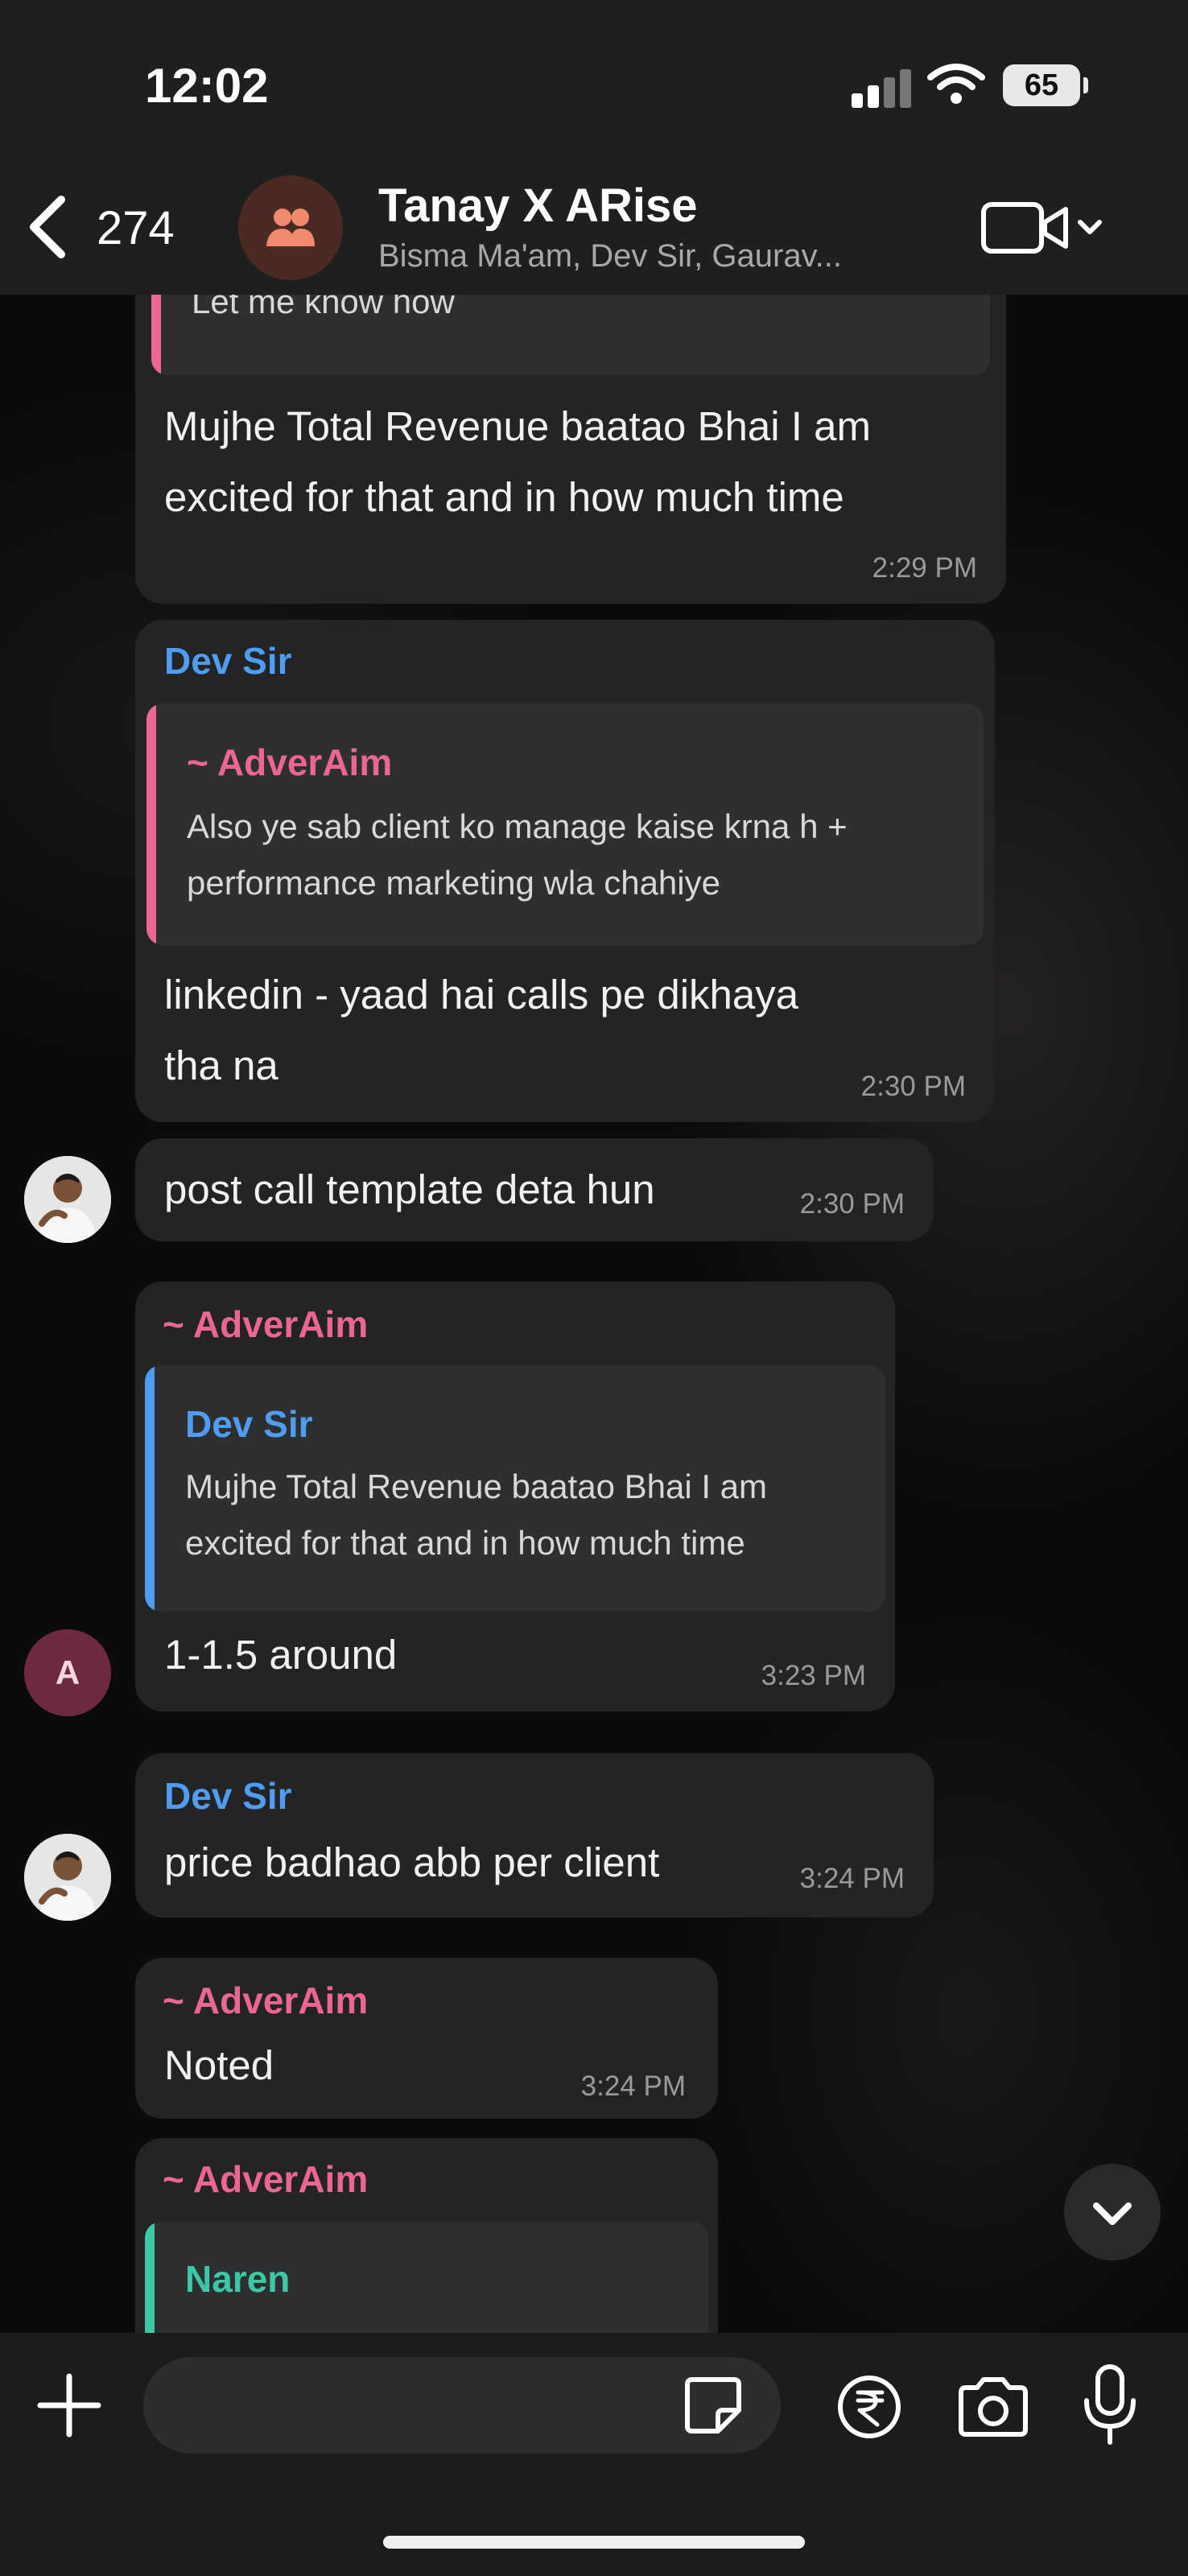 This screenshot has height=2576, width=1188. I want to click on message-bubble: ~ AdverAim Noted 3:24 PM, so click(426, 2038).